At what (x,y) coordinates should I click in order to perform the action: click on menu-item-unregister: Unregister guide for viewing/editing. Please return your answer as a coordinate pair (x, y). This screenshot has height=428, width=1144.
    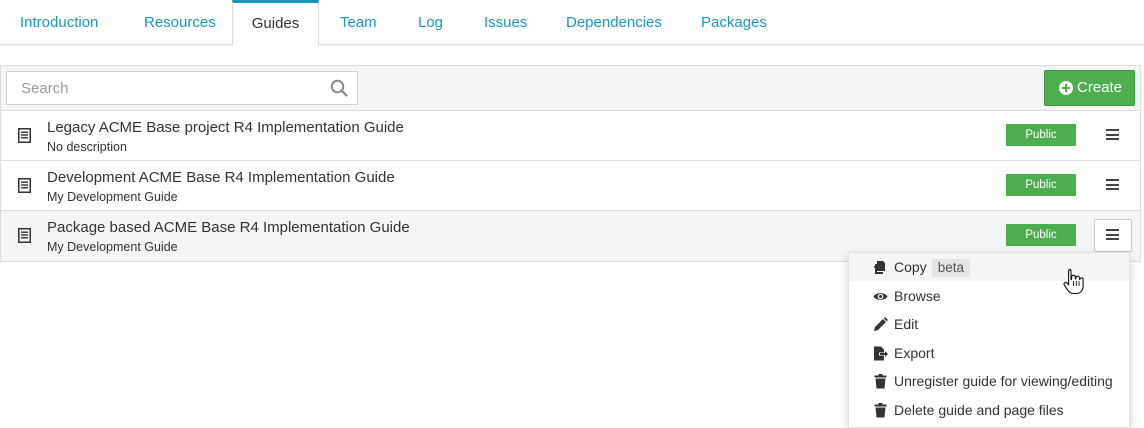
    Looking at the image, I should click on (989, 381).